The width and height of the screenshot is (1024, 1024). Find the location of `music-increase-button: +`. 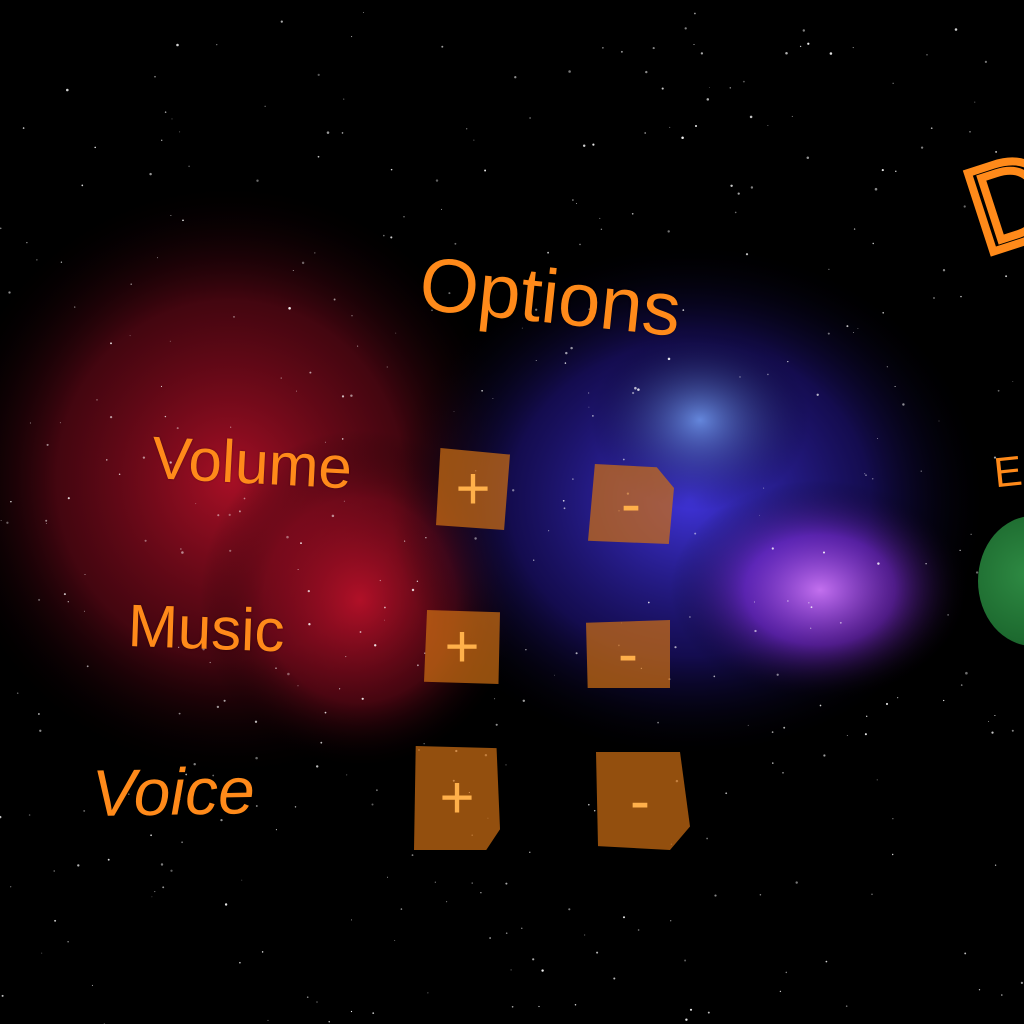

music-increase-button: + is located at coordinates (462, 647).